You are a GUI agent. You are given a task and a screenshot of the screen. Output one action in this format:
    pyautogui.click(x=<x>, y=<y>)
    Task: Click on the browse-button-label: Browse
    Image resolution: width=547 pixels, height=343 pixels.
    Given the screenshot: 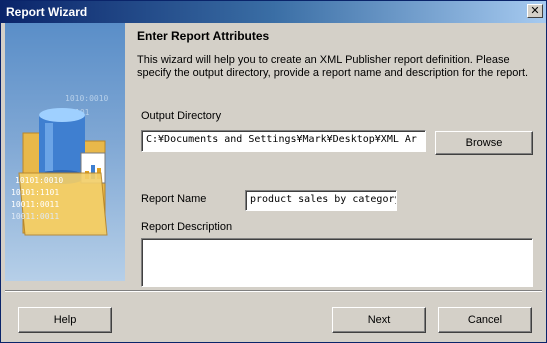 What is the action you would take?
    pyautogui.click(x=484, y=143)
    